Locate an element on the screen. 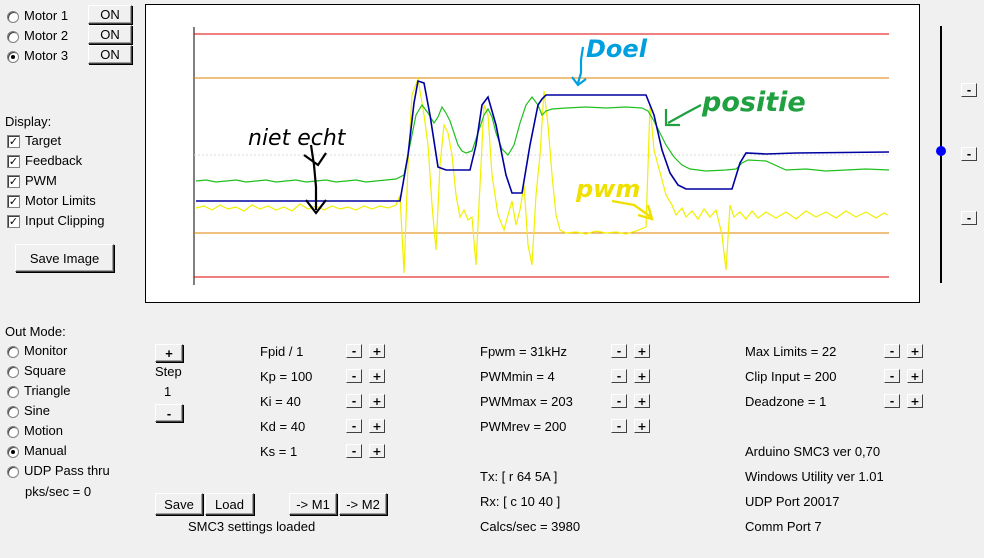 Image resolution: width=984 pixels, height=558 pixels. ki-plus-button: + is located at coordinates (377, 401).